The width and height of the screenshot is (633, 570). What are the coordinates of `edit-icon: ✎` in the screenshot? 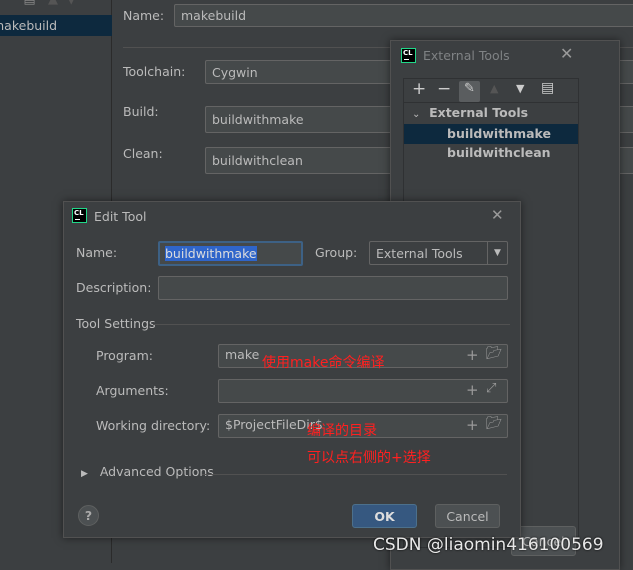 It's located at (469, 91).